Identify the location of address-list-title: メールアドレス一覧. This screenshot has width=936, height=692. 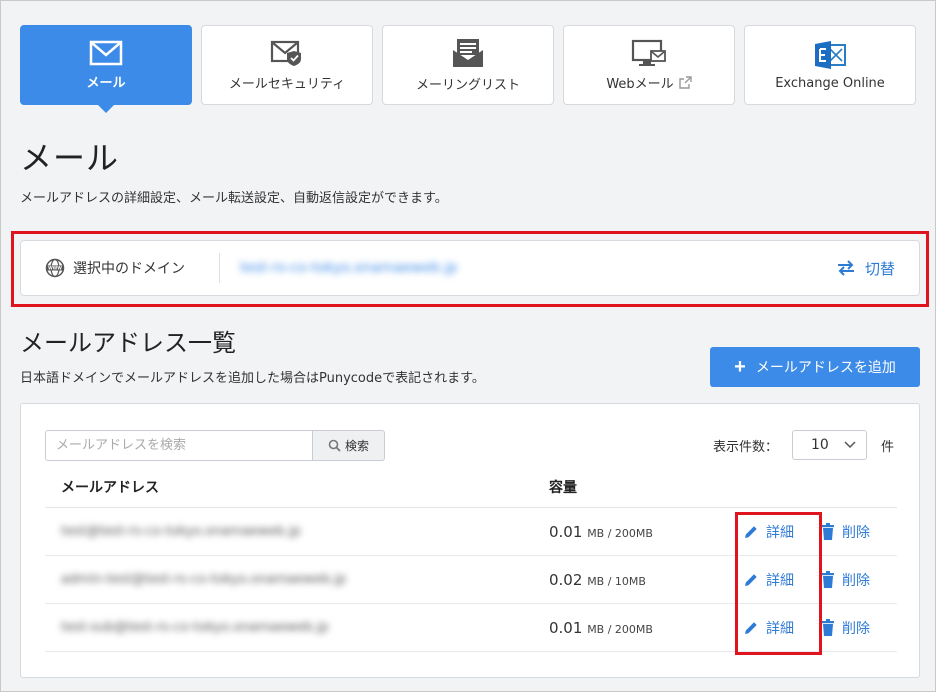
(128, 343).